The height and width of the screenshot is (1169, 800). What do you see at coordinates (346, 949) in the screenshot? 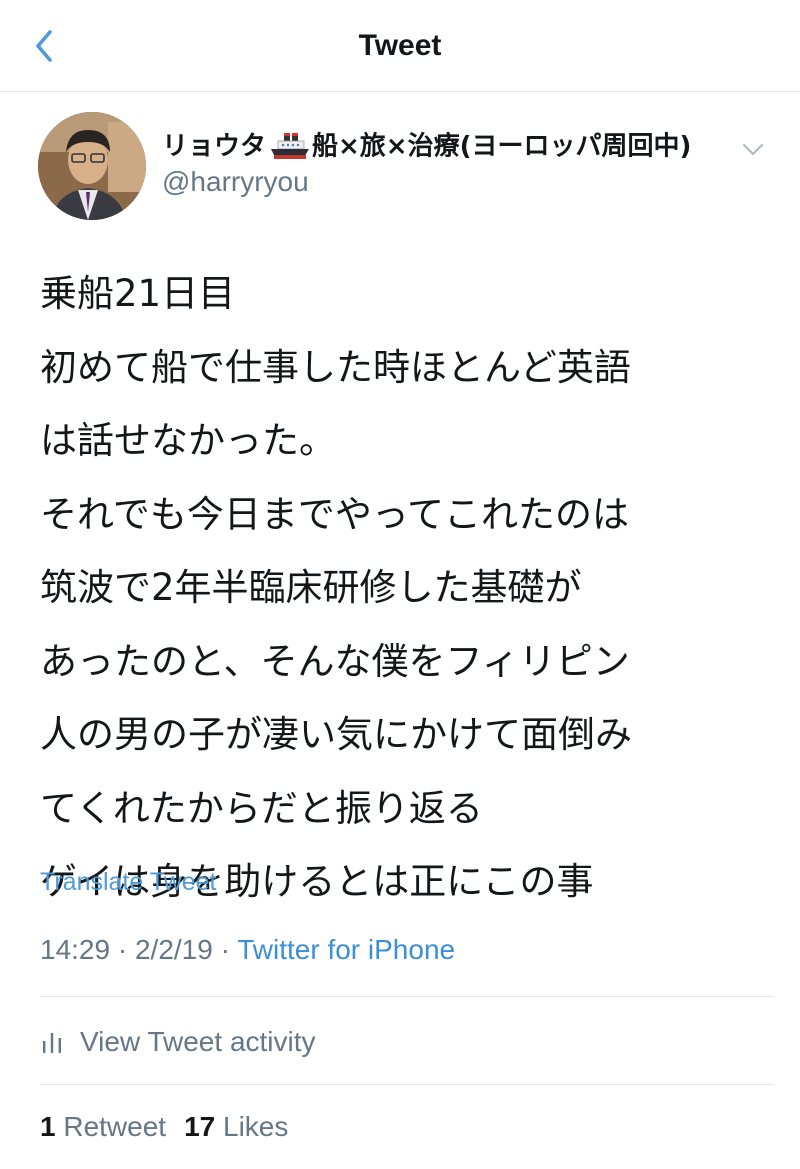
I see `tweet-source-link: Twitter for iPhone` at bounding box center [346, 949].